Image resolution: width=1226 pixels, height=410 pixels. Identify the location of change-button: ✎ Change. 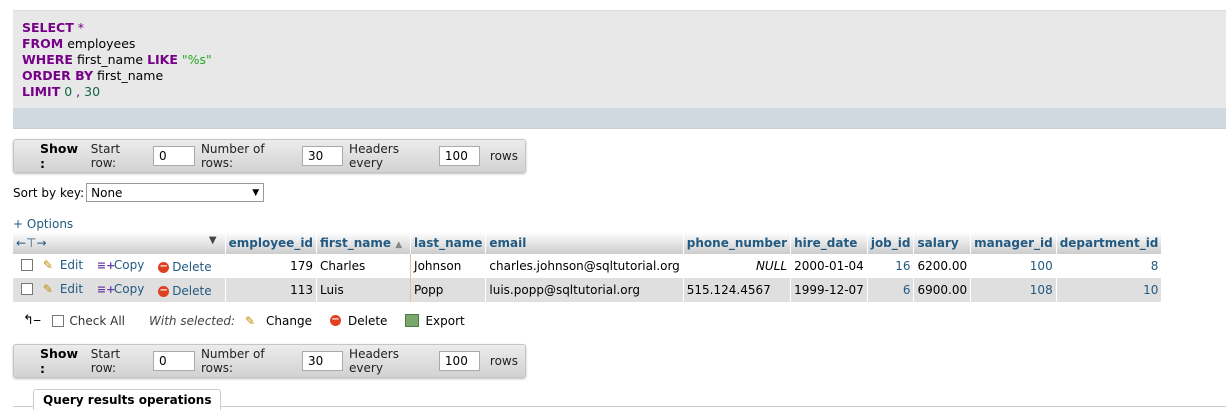
(278, 321).